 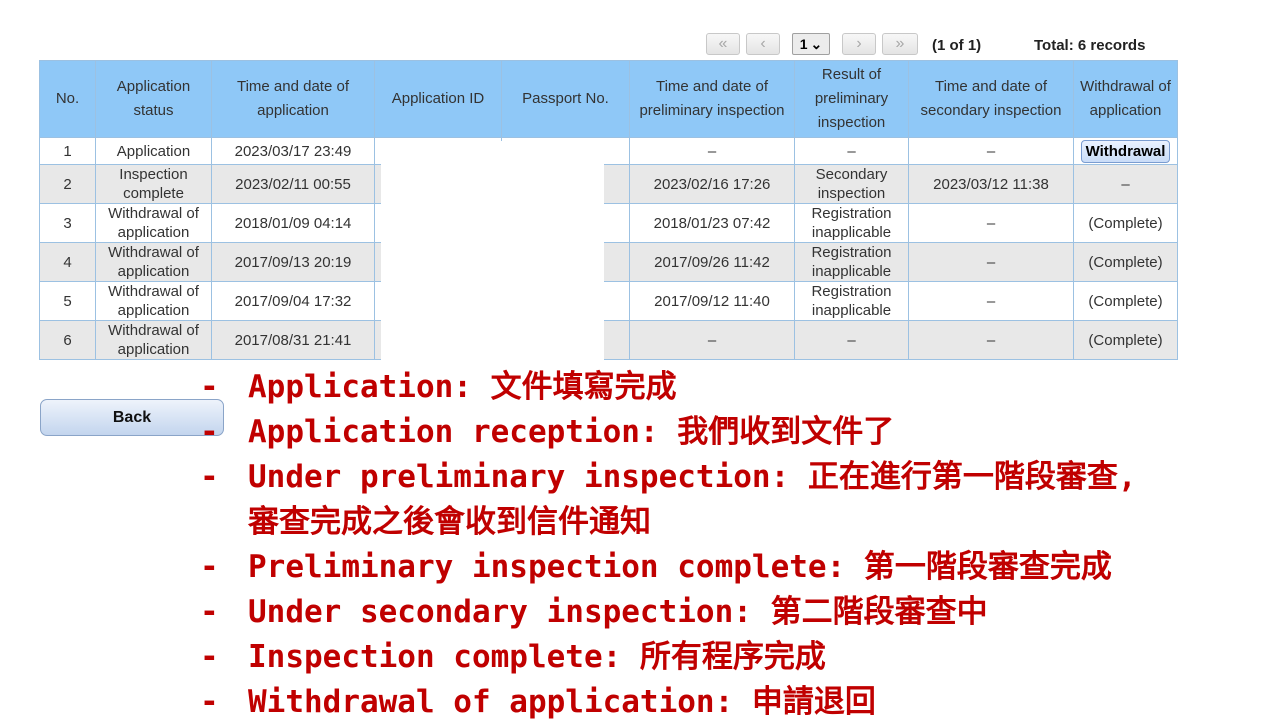 I want to click on withdrawal-button: Withdrawal, so click(x=1125, y=151).